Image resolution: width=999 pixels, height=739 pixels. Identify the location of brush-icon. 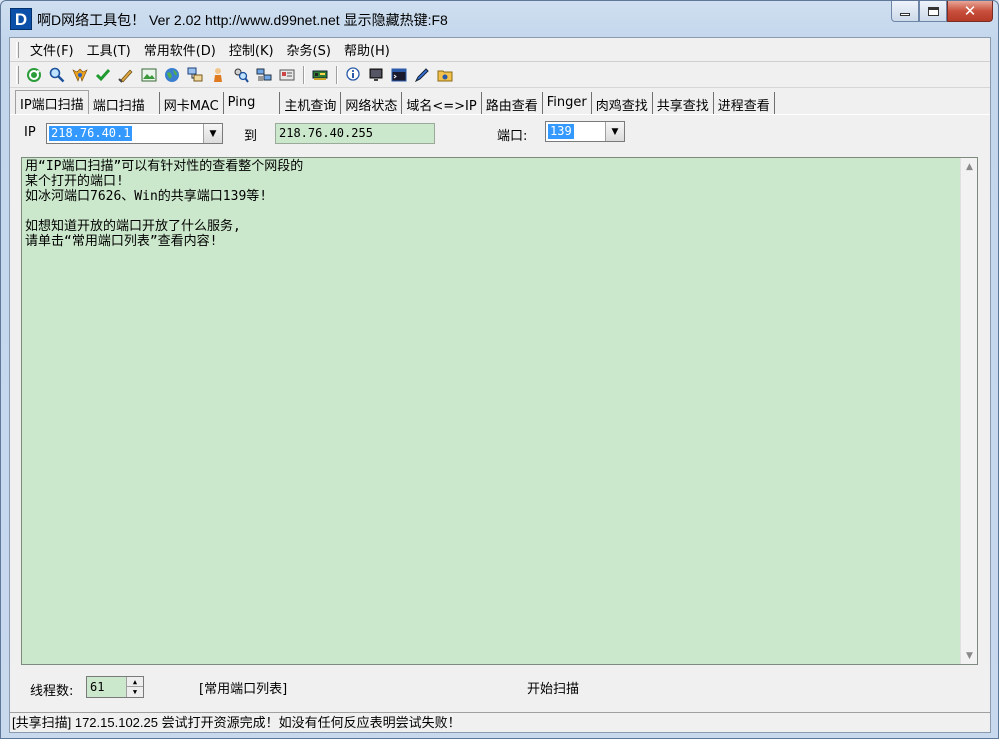
(126, 75).